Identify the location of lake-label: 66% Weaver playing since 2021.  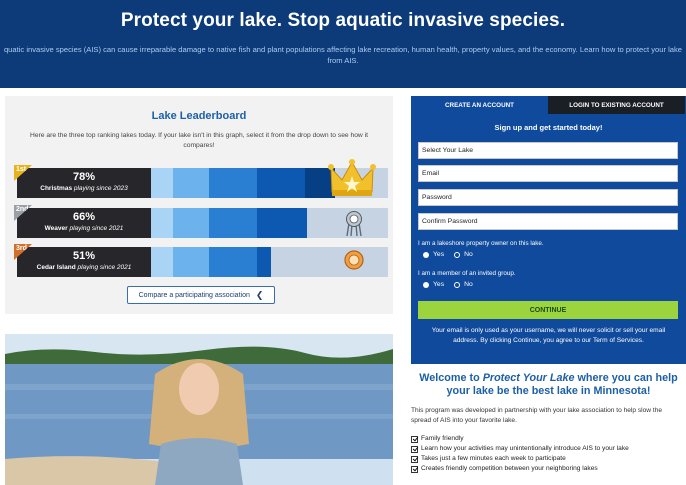
(84, 223).